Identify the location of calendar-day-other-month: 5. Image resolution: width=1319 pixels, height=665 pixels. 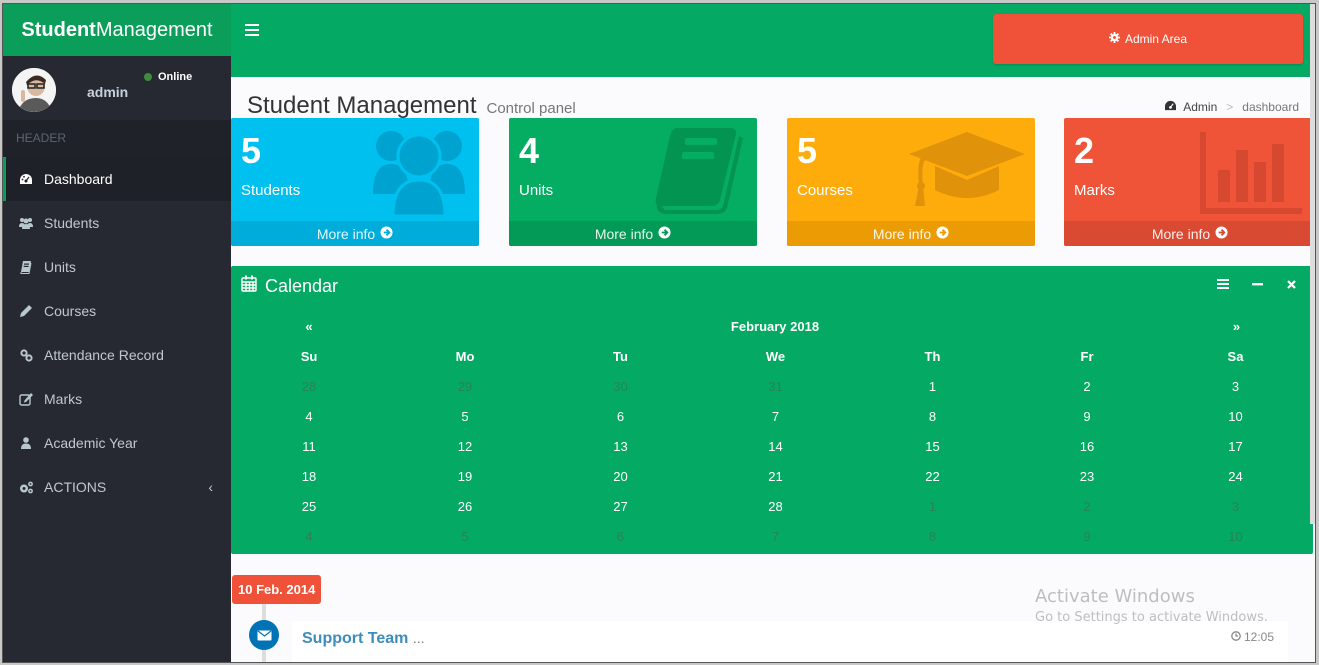
(465, 536).